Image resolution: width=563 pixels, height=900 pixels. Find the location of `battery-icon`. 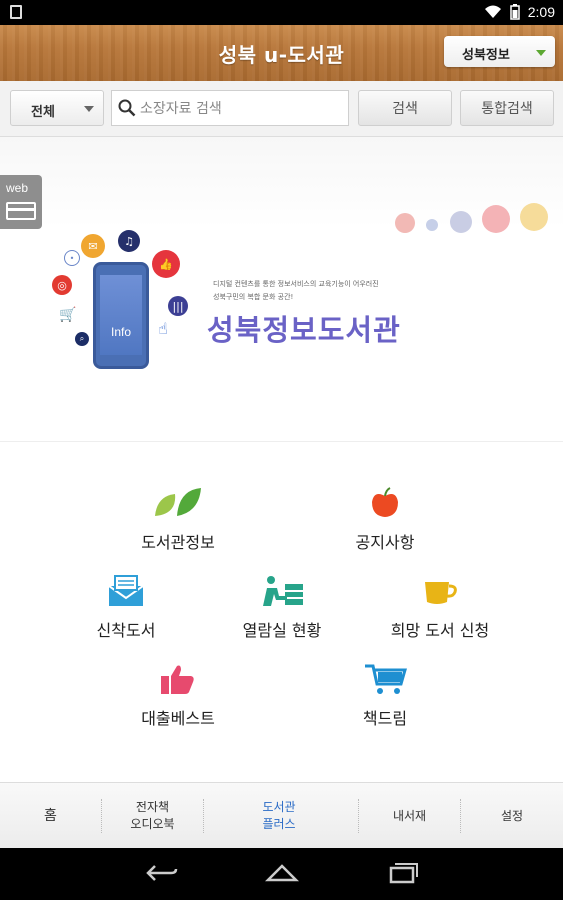

battery-icon is located at coordinates (515, 12).